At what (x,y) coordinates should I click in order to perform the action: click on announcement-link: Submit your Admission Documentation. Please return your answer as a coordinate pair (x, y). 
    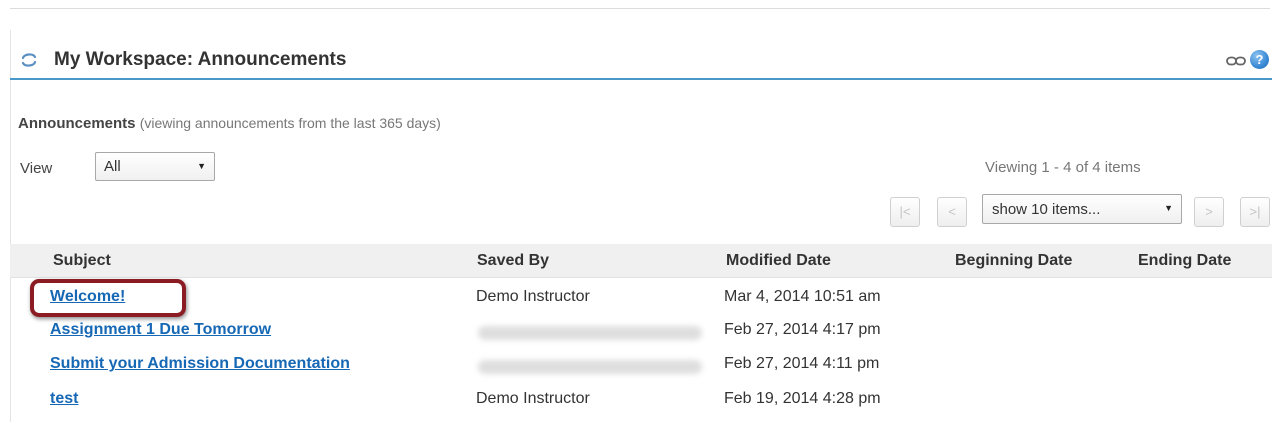
    Looking at the image, I should click on (200, 364).